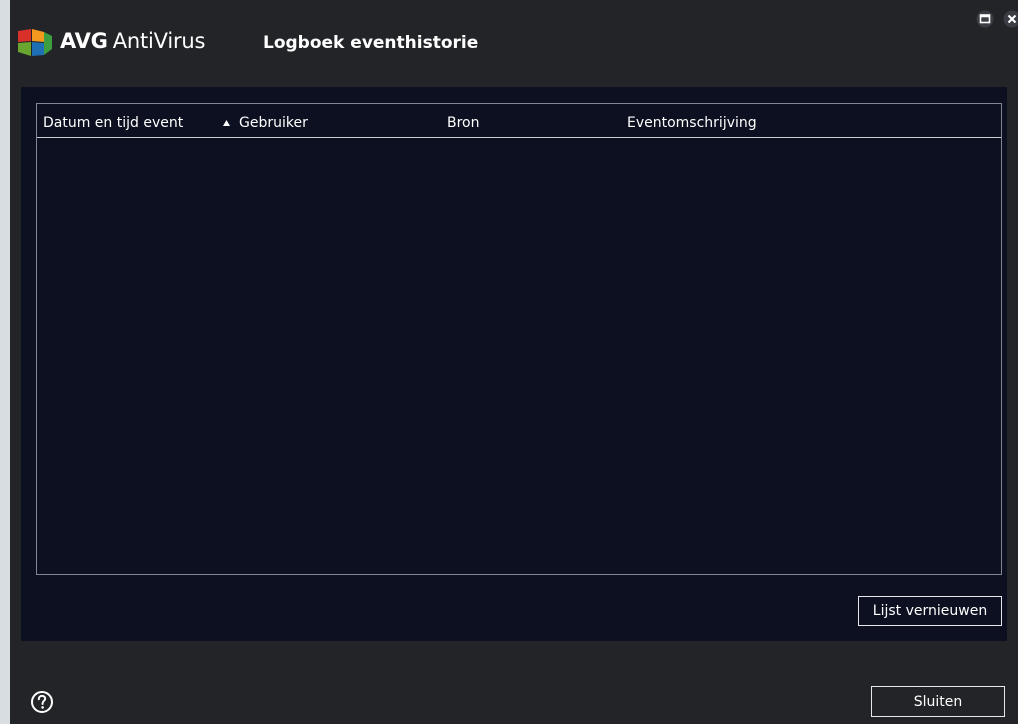 This screenshot has width=1018, height=724. I want to click on app-brand: AVG AntiVirus, so click(132, 41).